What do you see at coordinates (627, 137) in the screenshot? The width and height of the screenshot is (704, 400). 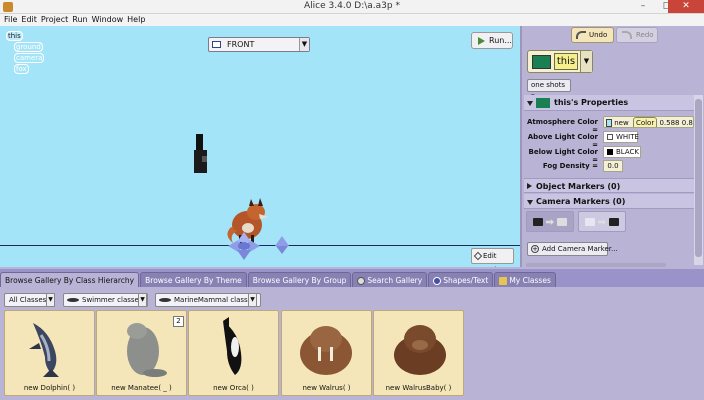 I see `above-light-value-text: WHITE` at bounding box center [627, 137].